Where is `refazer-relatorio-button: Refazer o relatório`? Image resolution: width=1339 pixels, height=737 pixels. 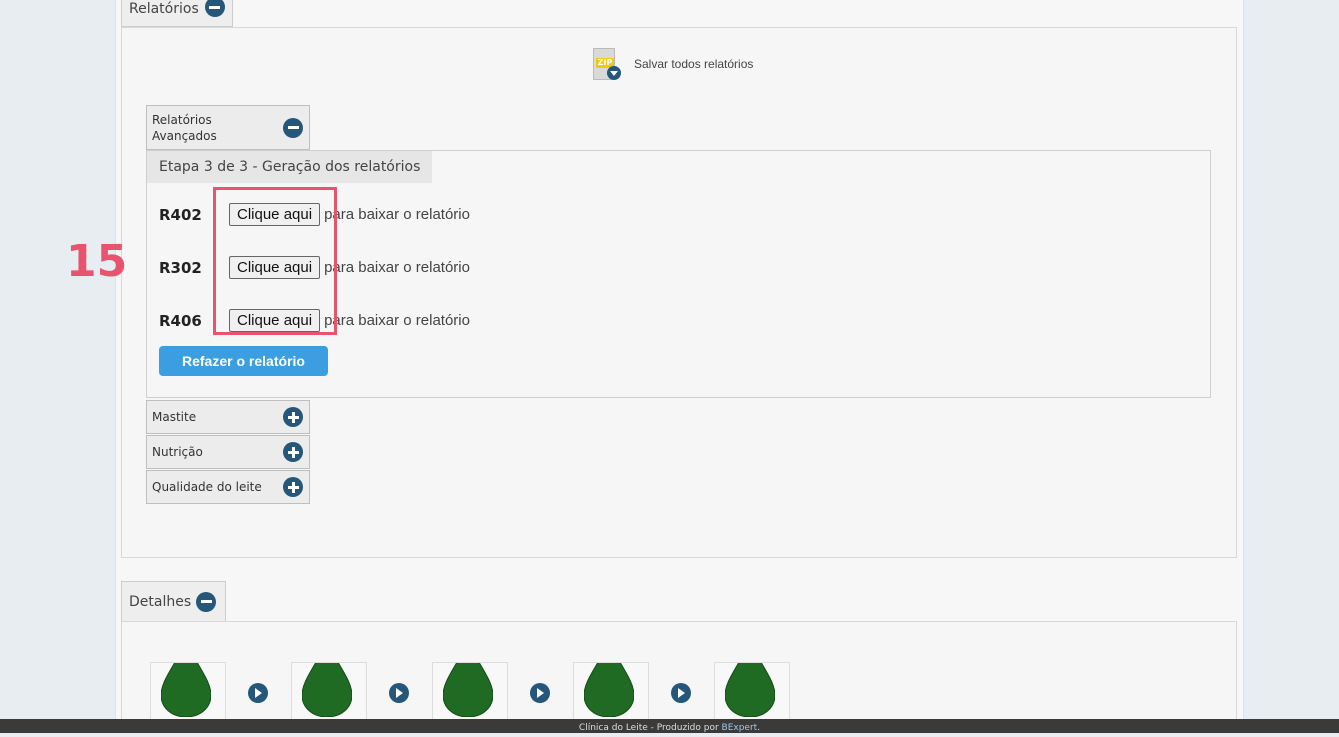
refazer-relatorio-button: Refazer o relatório is located at coordinates (243, 361).